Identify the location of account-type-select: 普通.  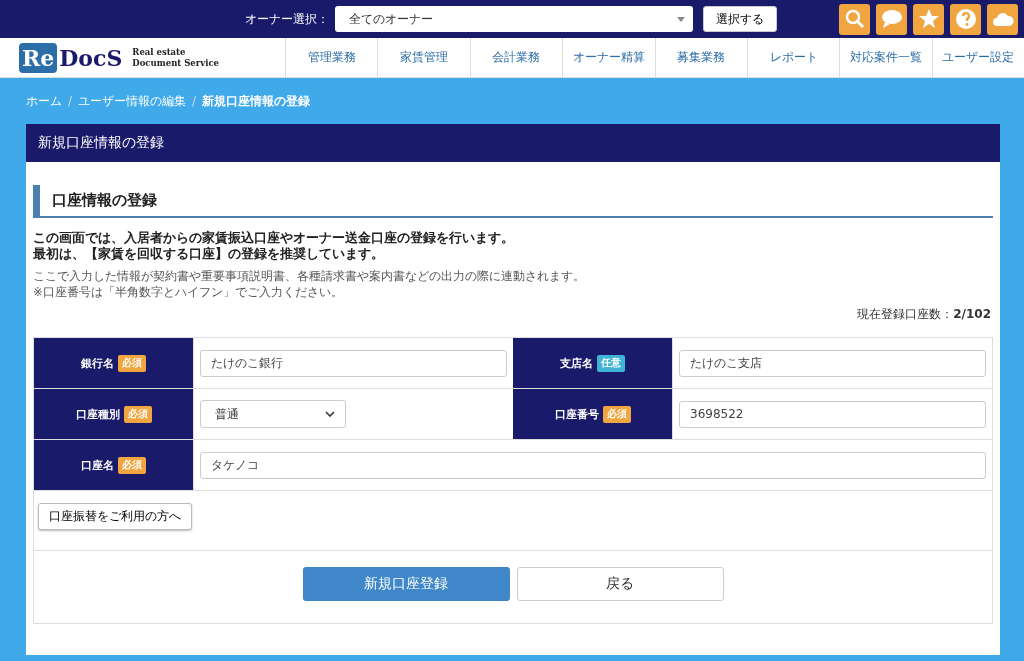
(273, 414).